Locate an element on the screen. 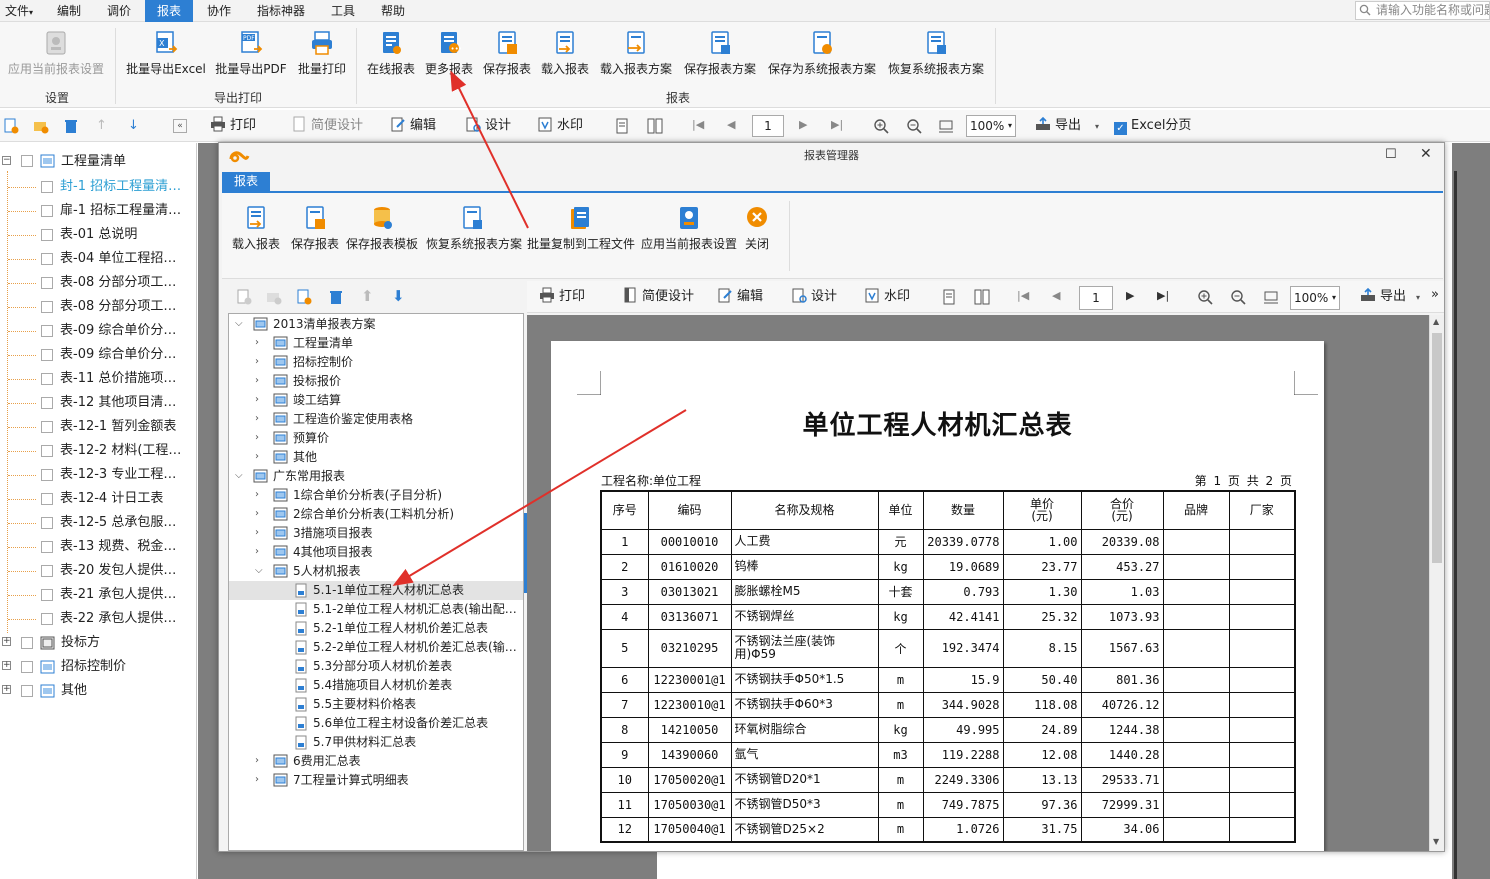 Image resolution: width=1490 pixels, height=879 pixels. dialog-apply-current-button: 应用当前报表设置 is located at coordinates (689, 235).